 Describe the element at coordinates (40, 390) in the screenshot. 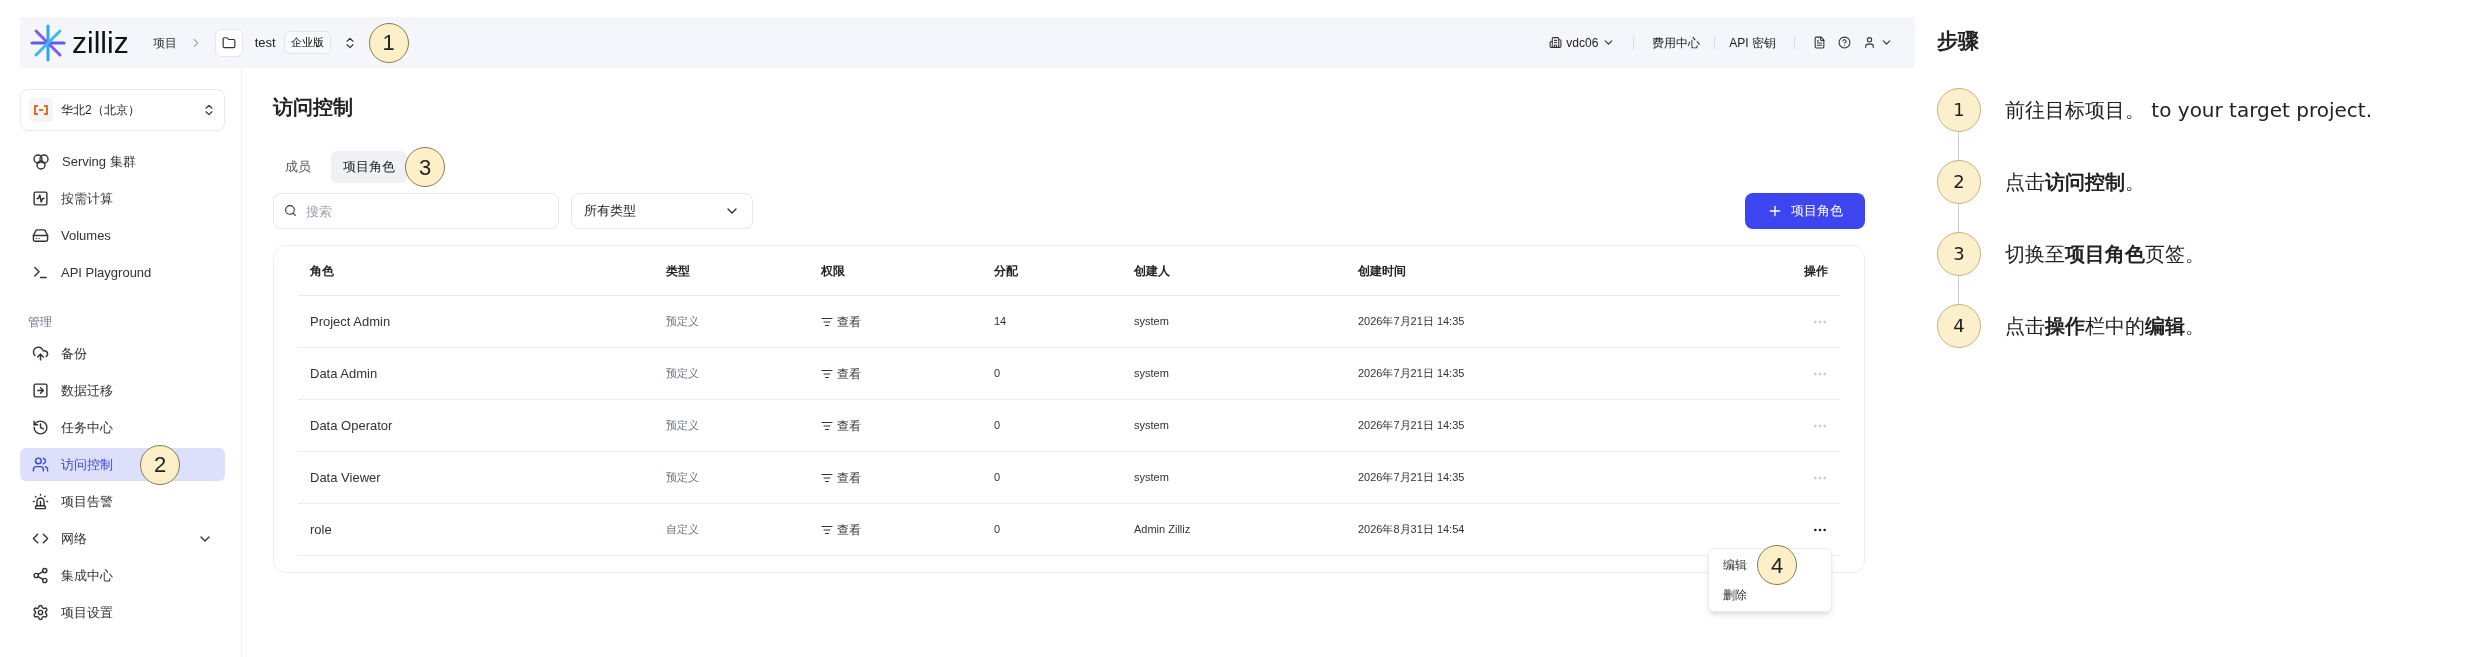

I see `import-icon` at that location.